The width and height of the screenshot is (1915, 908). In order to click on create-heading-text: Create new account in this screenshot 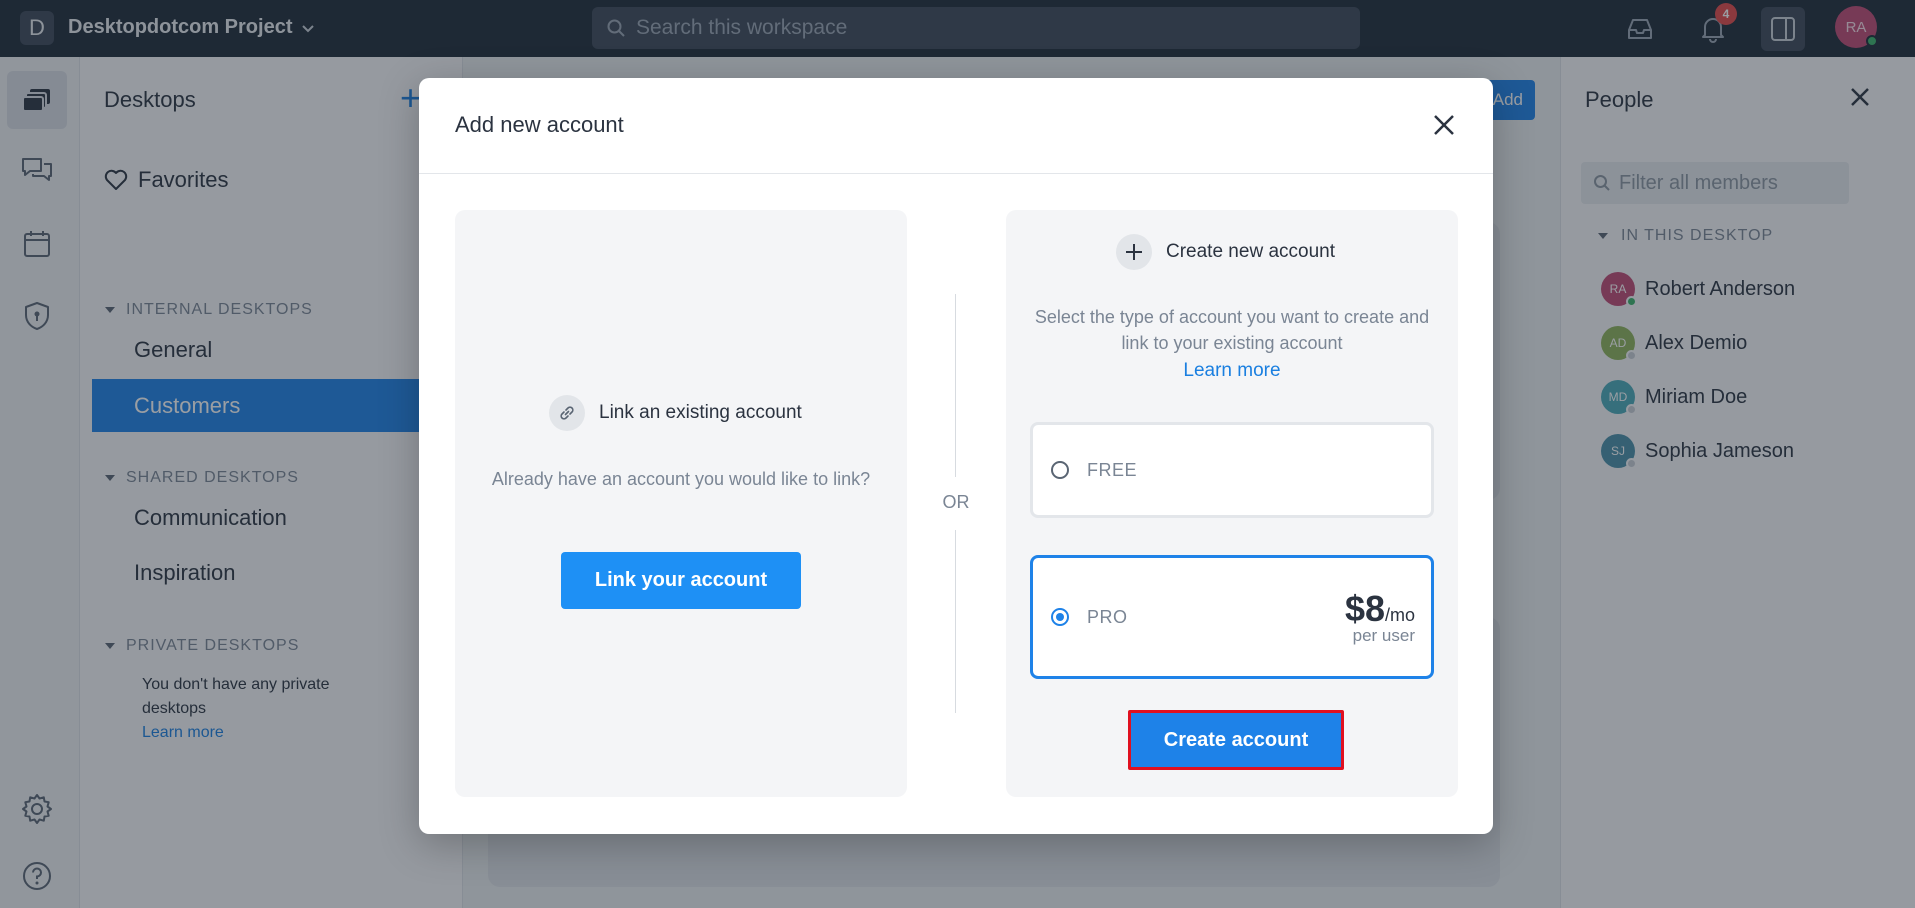, I will do `click(1250, 251)`.